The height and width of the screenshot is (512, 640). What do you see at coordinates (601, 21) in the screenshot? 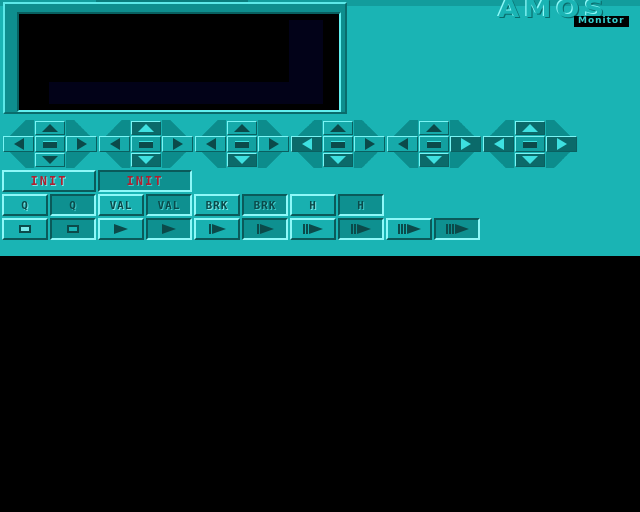
I see `logo-subtitle: Monitor` at bounding box center [601, 21].